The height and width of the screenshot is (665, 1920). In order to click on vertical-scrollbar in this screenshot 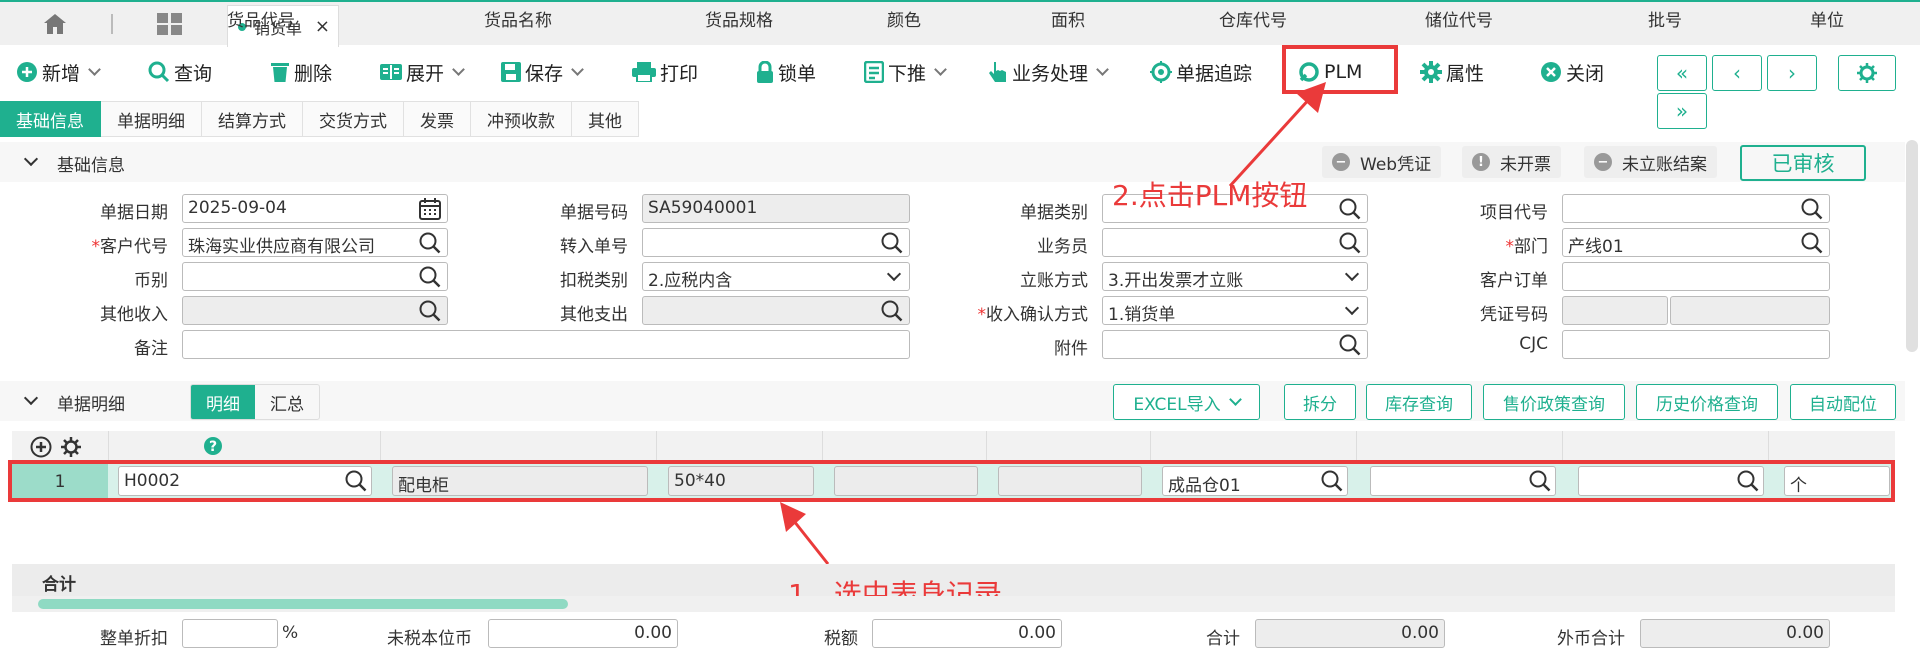, I will do `click(1912, 246)`.